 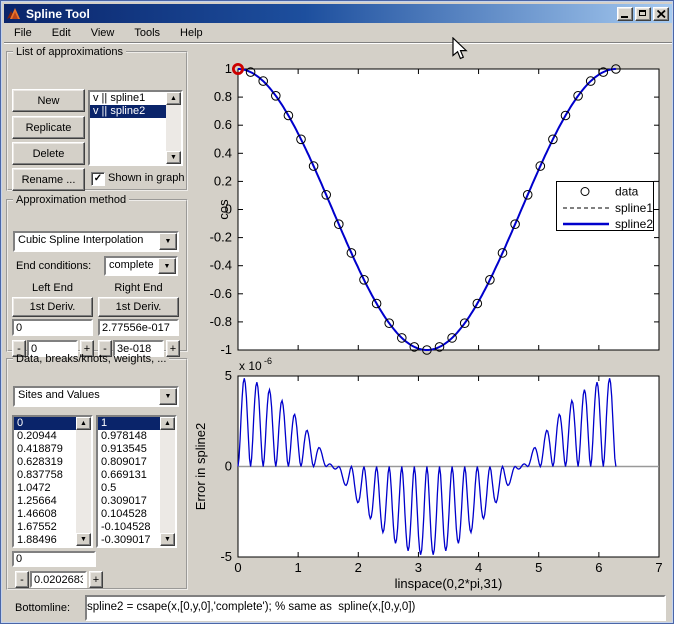 I want to click on site-item: 1.46608, so click(x=45, y=514).